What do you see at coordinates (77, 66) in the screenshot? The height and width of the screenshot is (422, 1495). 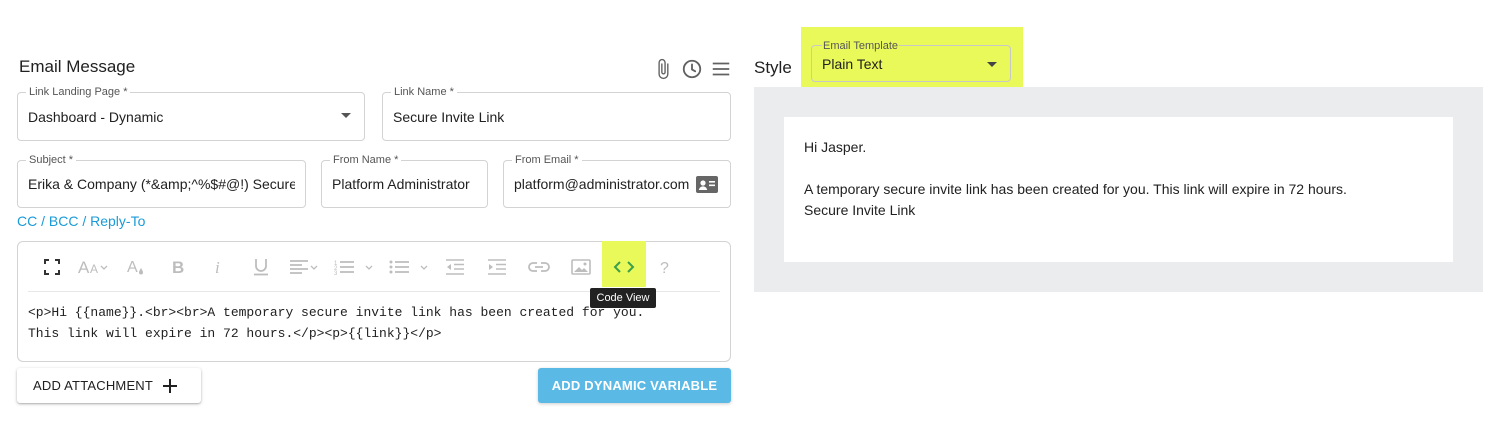 I see `email-message-title: Email Message` at bounding box center [77, 66].